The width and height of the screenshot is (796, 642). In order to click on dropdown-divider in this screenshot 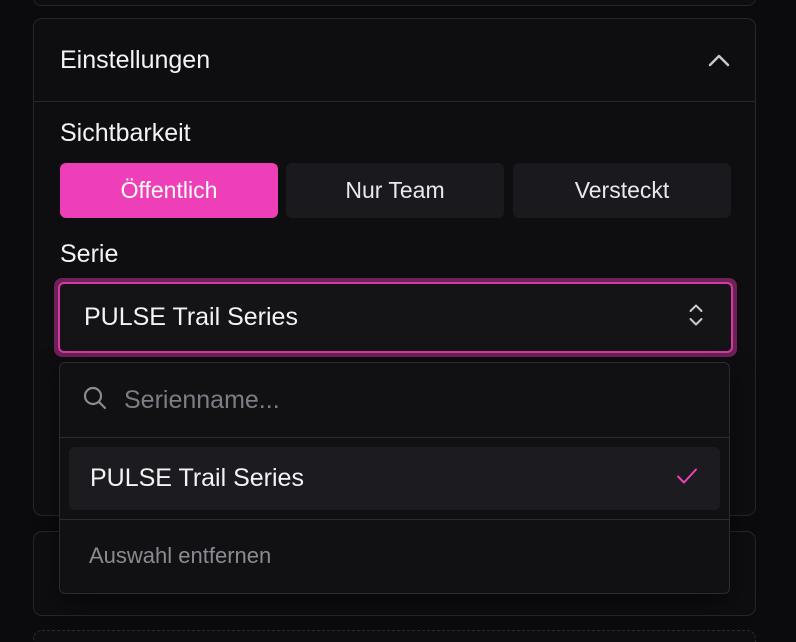, I will do `click(394, 519)`.